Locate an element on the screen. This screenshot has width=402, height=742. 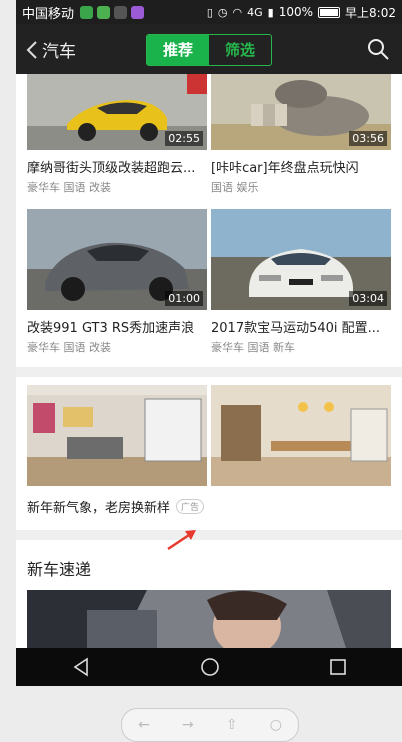
video-thumbnail is located at coordinates (209, 620).